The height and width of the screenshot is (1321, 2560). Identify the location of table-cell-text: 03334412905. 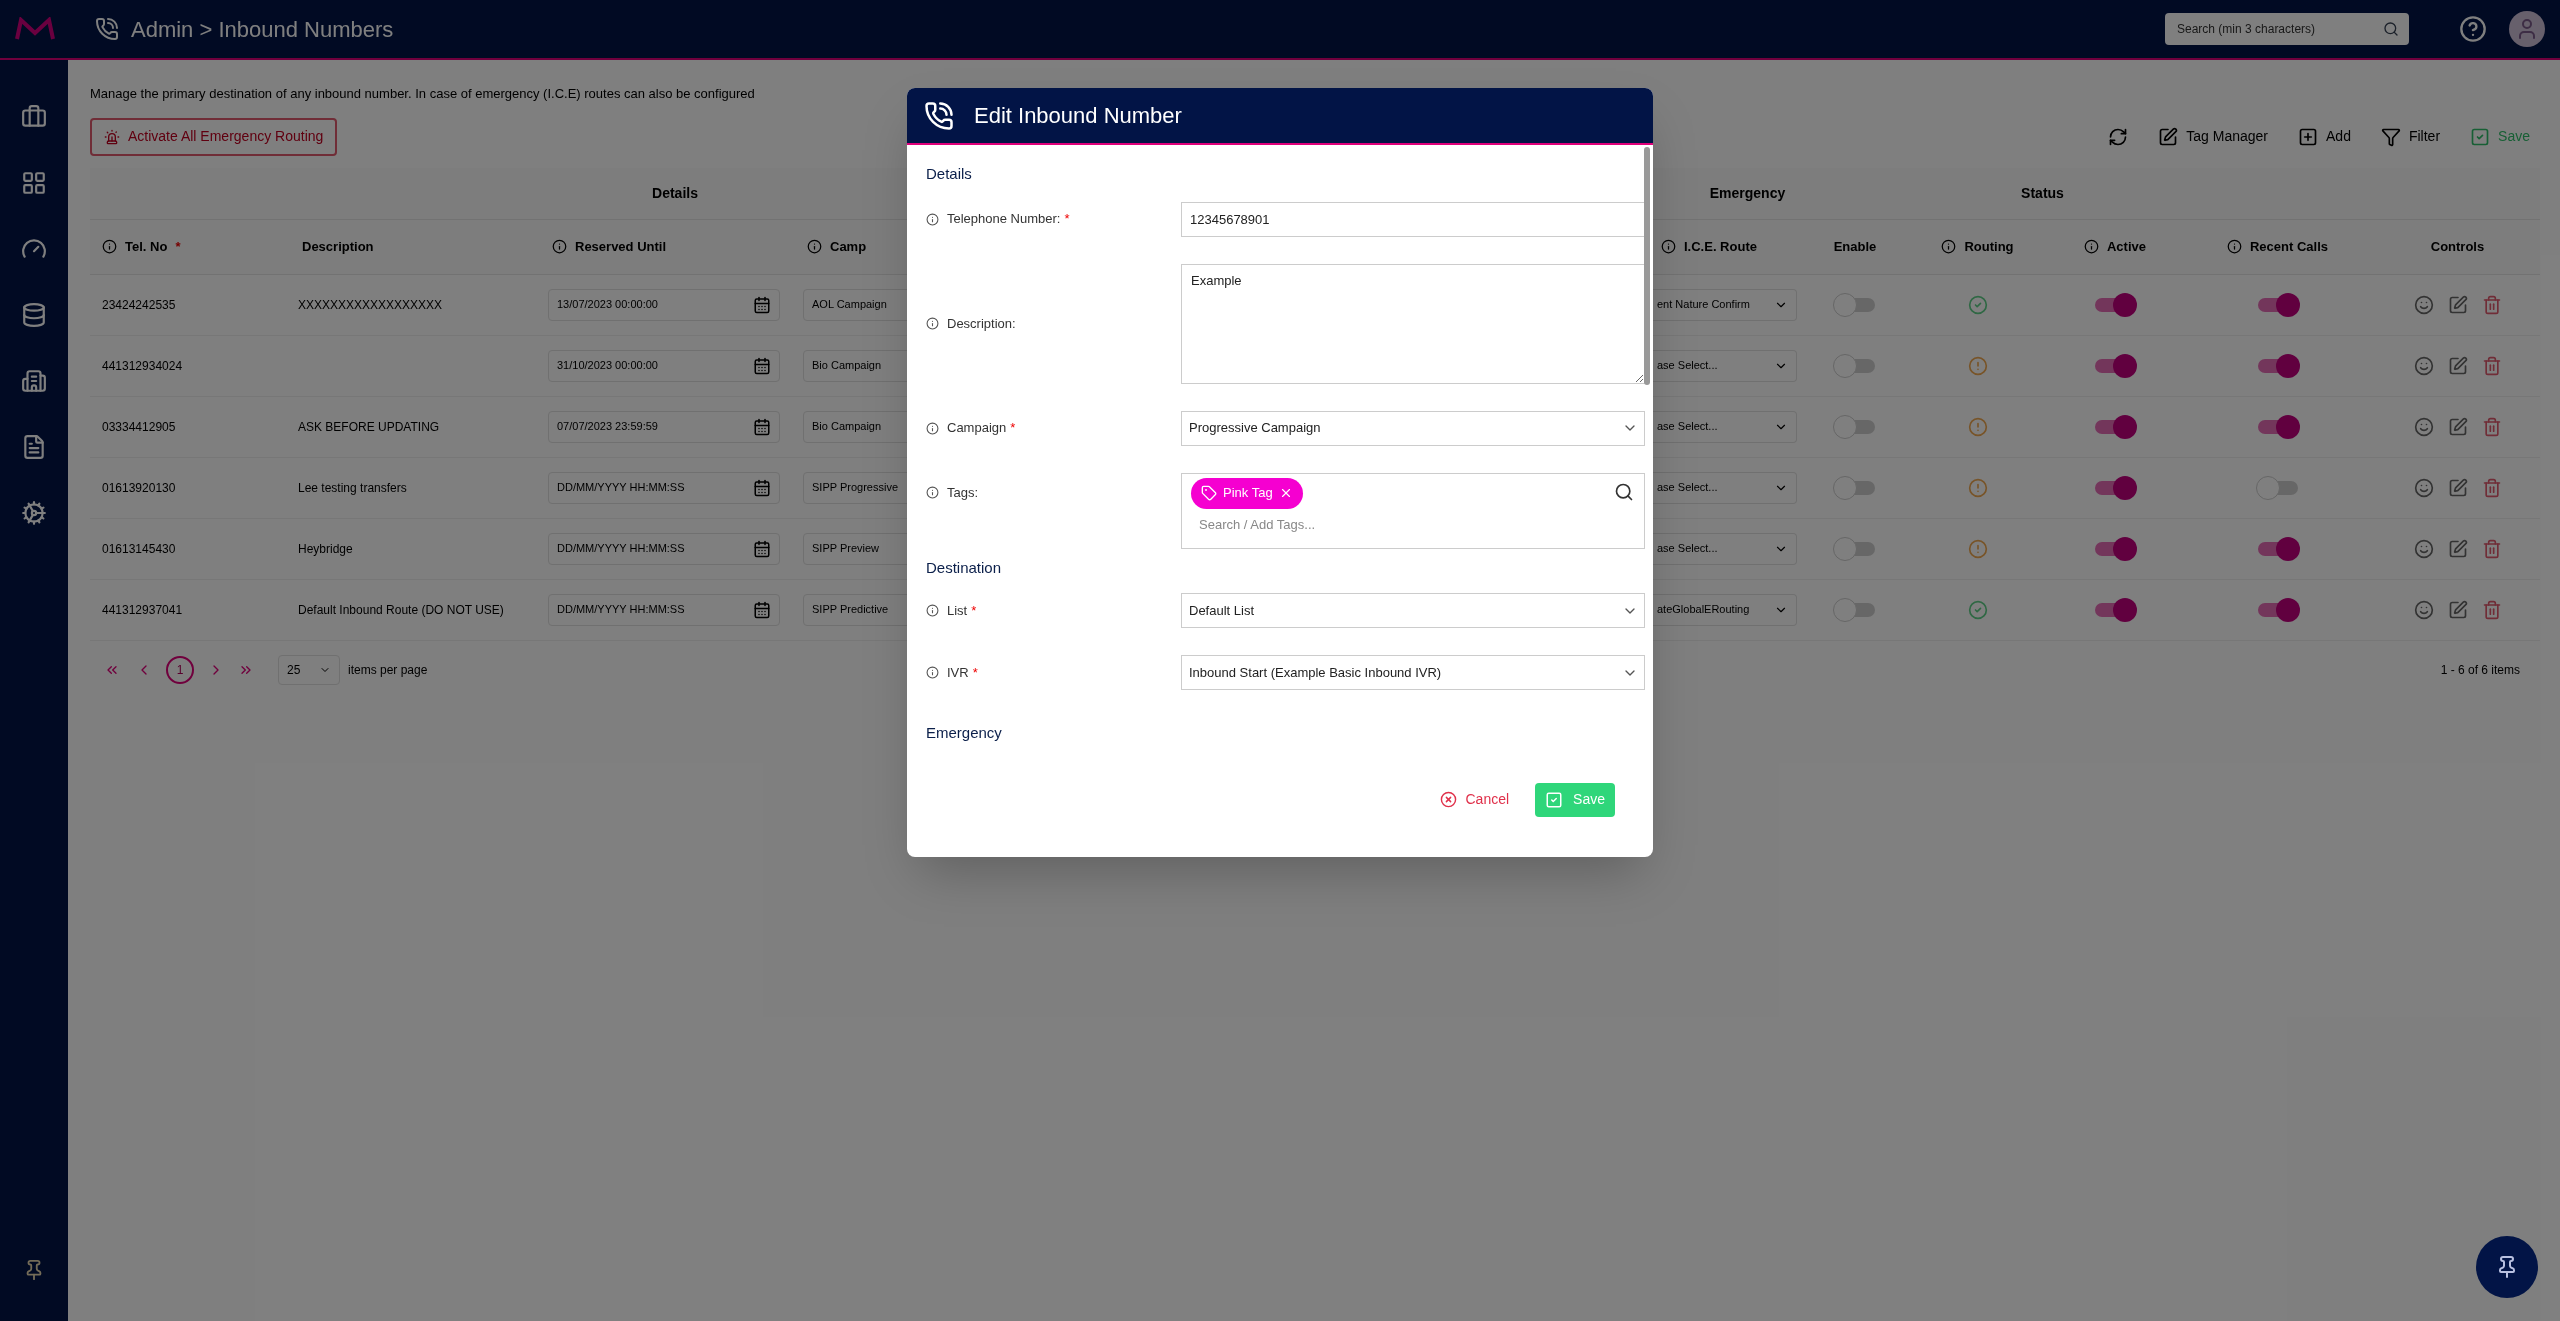
(139, 427).